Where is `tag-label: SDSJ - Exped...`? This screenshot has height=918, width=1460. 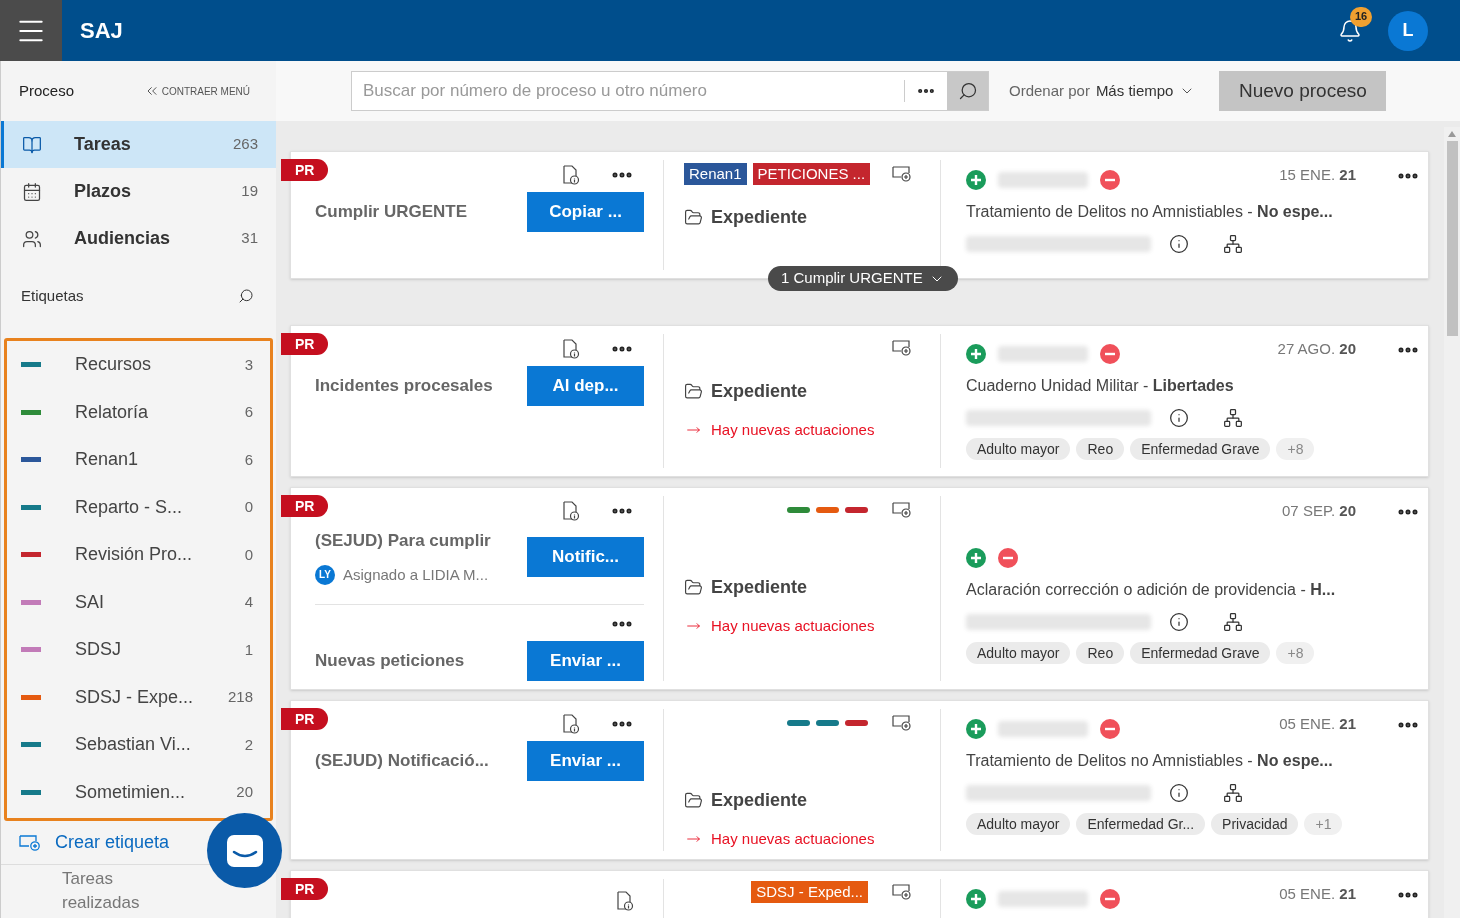 tag-label: SDSJ - Exped... is located at coordinates (809, 891).